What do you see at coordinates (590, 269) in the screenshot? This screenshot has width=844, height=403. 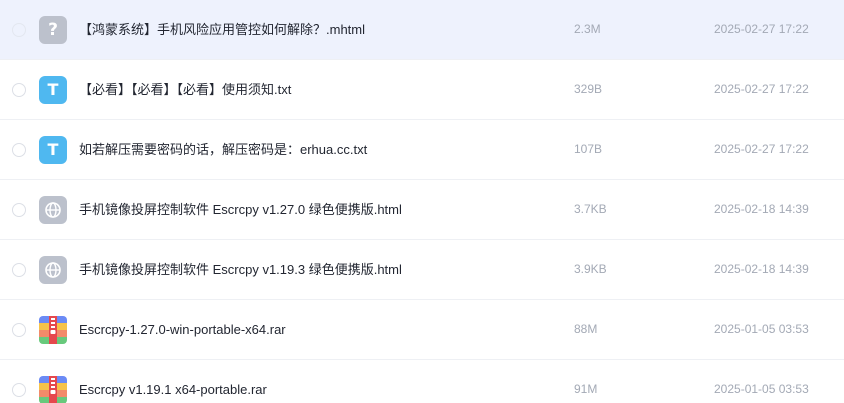 I see `file-size: 3.9KB` at bounding box center [590, 269].